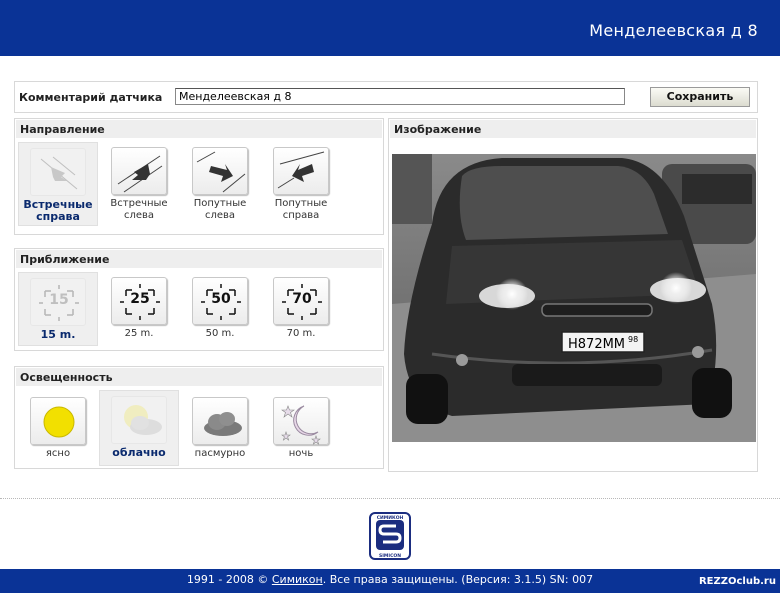 This screenshot has width=780, height=593. I want to click on comment-panel: Комментарий датчика Сохранить, so click(386, 97).